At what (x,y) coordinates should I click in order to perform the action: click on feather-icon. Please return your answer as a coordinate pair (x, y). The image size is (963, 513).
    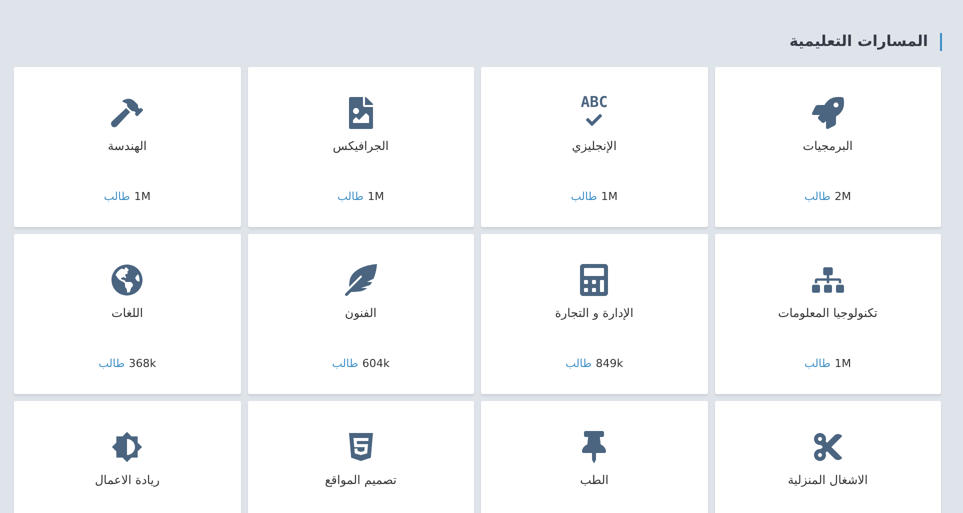
    Looking at the image, I should click on (360, 280).